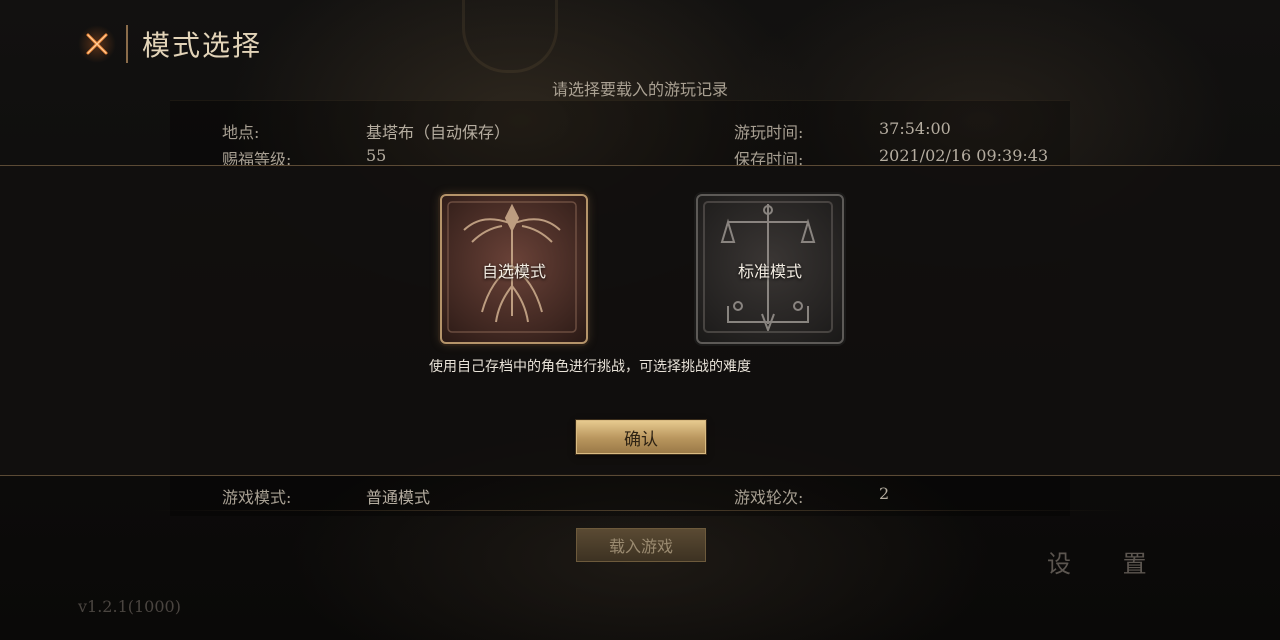 This screenshot has height=640, width=1280. Describe the element at coordinates (769, 497) in the screenshot. I see `round-label: 游戏轮次:` at that location.